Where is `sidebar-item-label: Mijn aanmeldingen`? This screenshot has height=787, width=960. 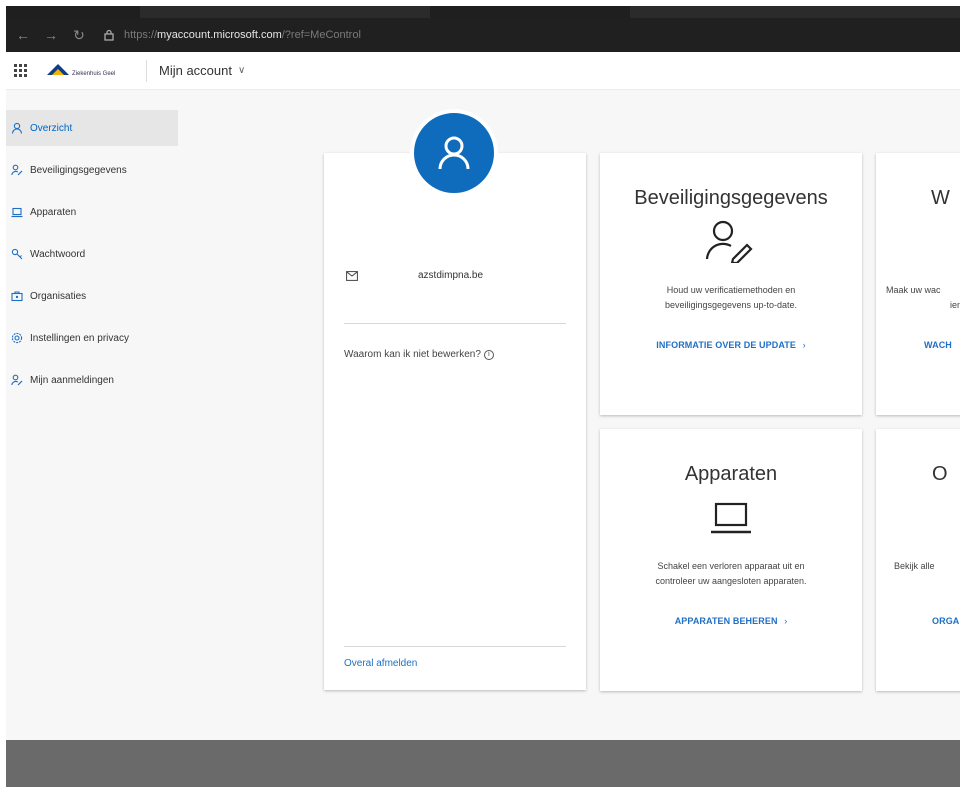
sidebar-item-label: Mijn aanmeldingen is located at coordinates (72, 380).